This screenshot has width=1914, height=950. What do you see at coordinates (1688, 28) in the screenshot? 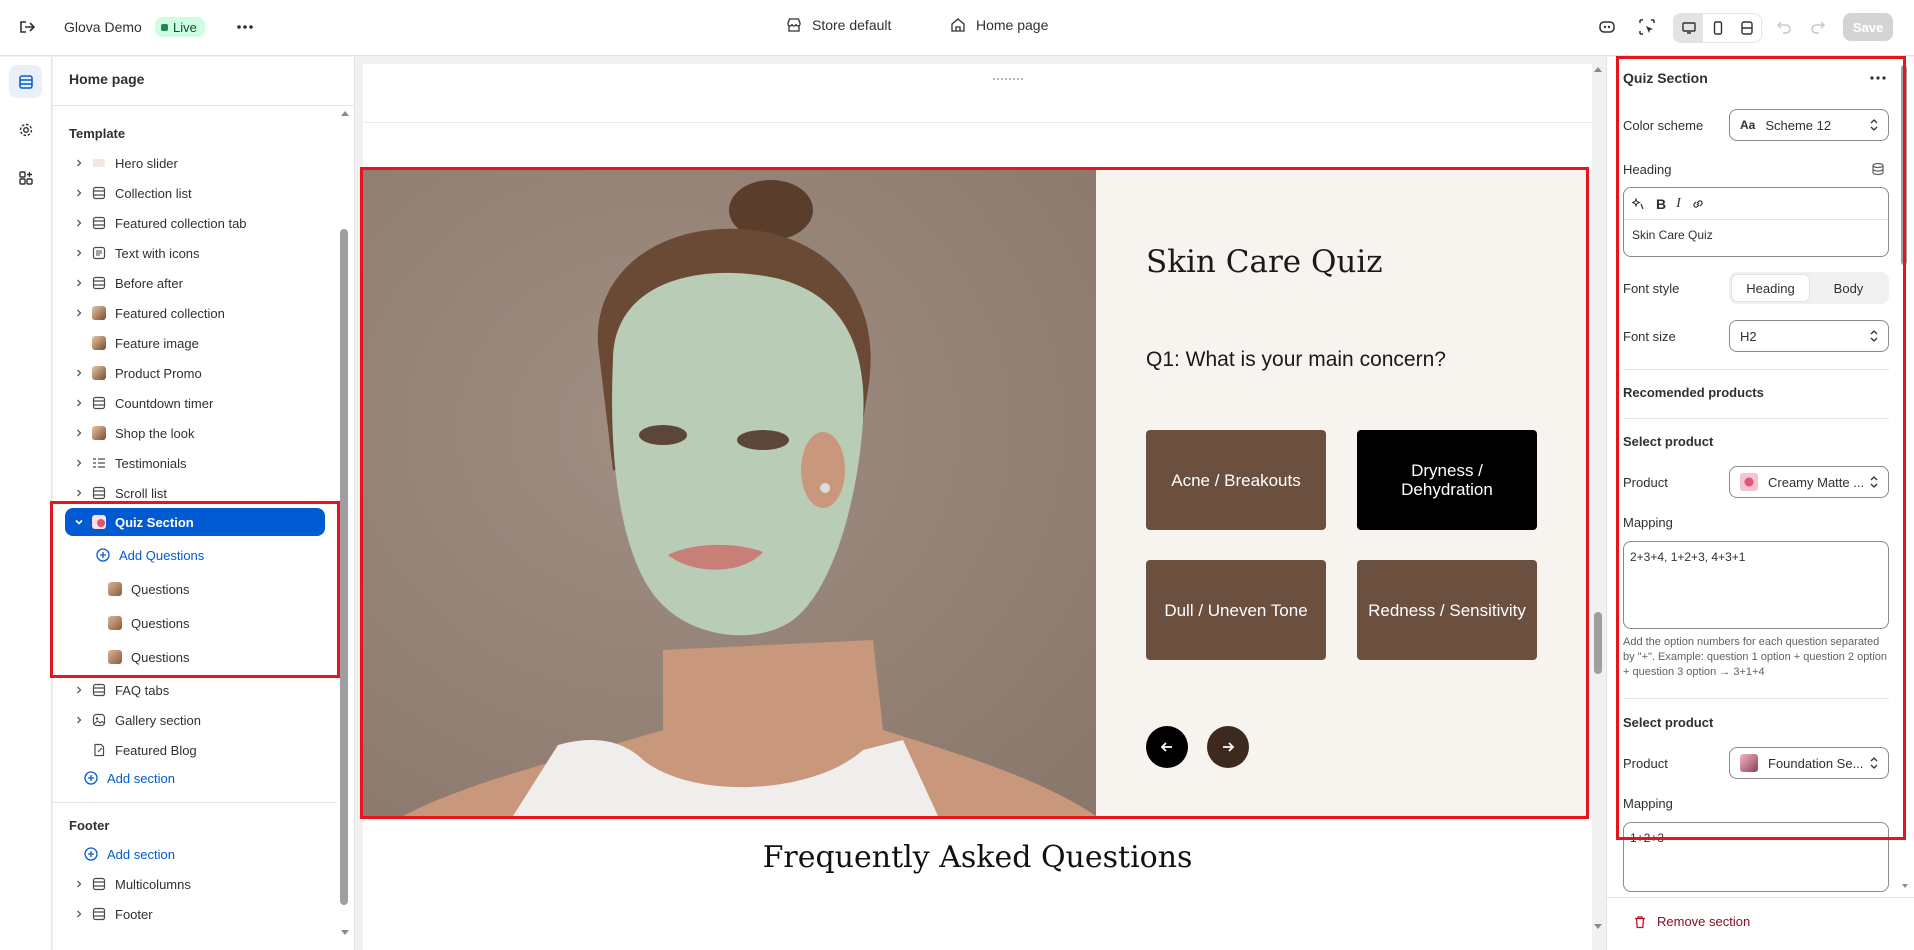
I see `desktop-view-icon` at bounding box center [1688, 28].